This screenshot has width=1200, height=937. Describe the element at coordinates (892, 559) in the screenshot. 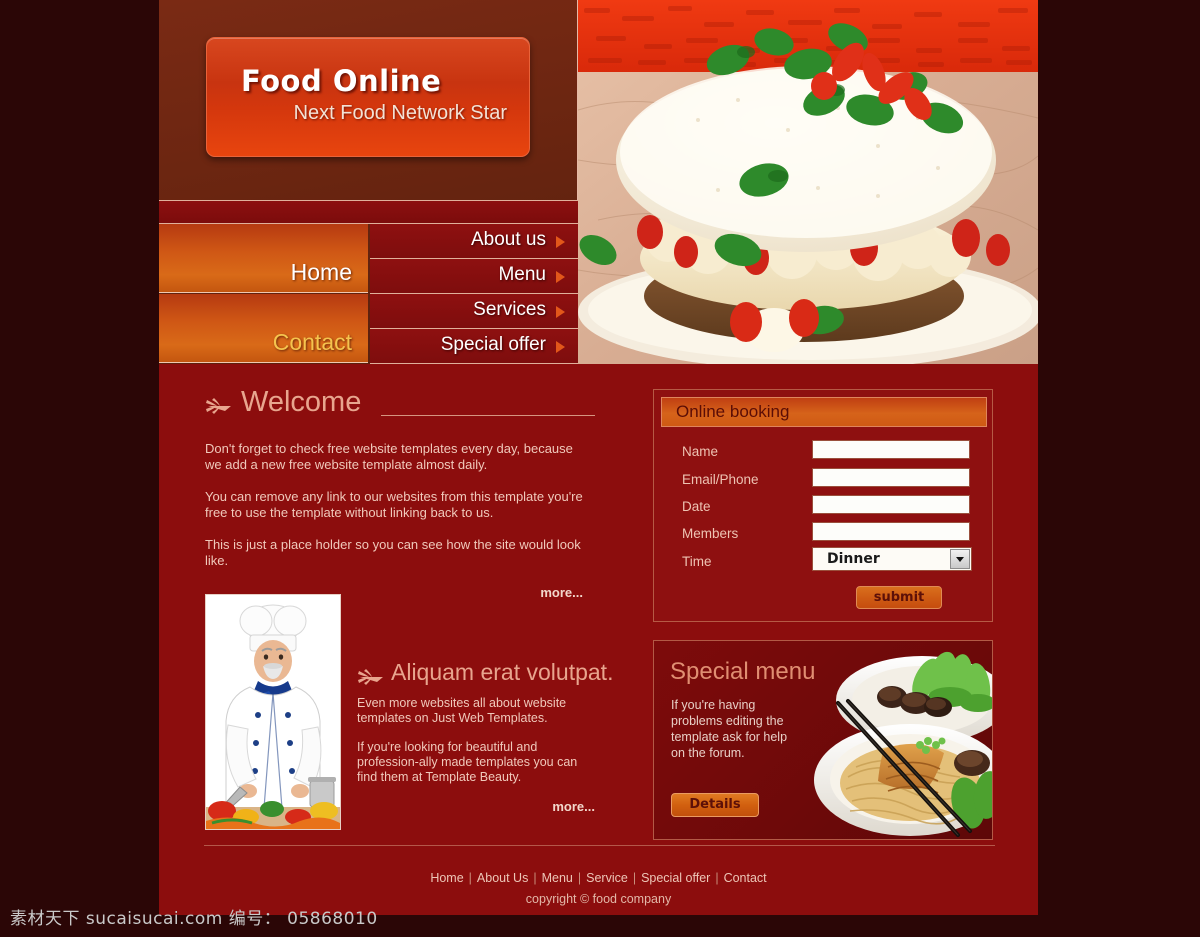

I see `booking-time-select: Dinner` at that location.